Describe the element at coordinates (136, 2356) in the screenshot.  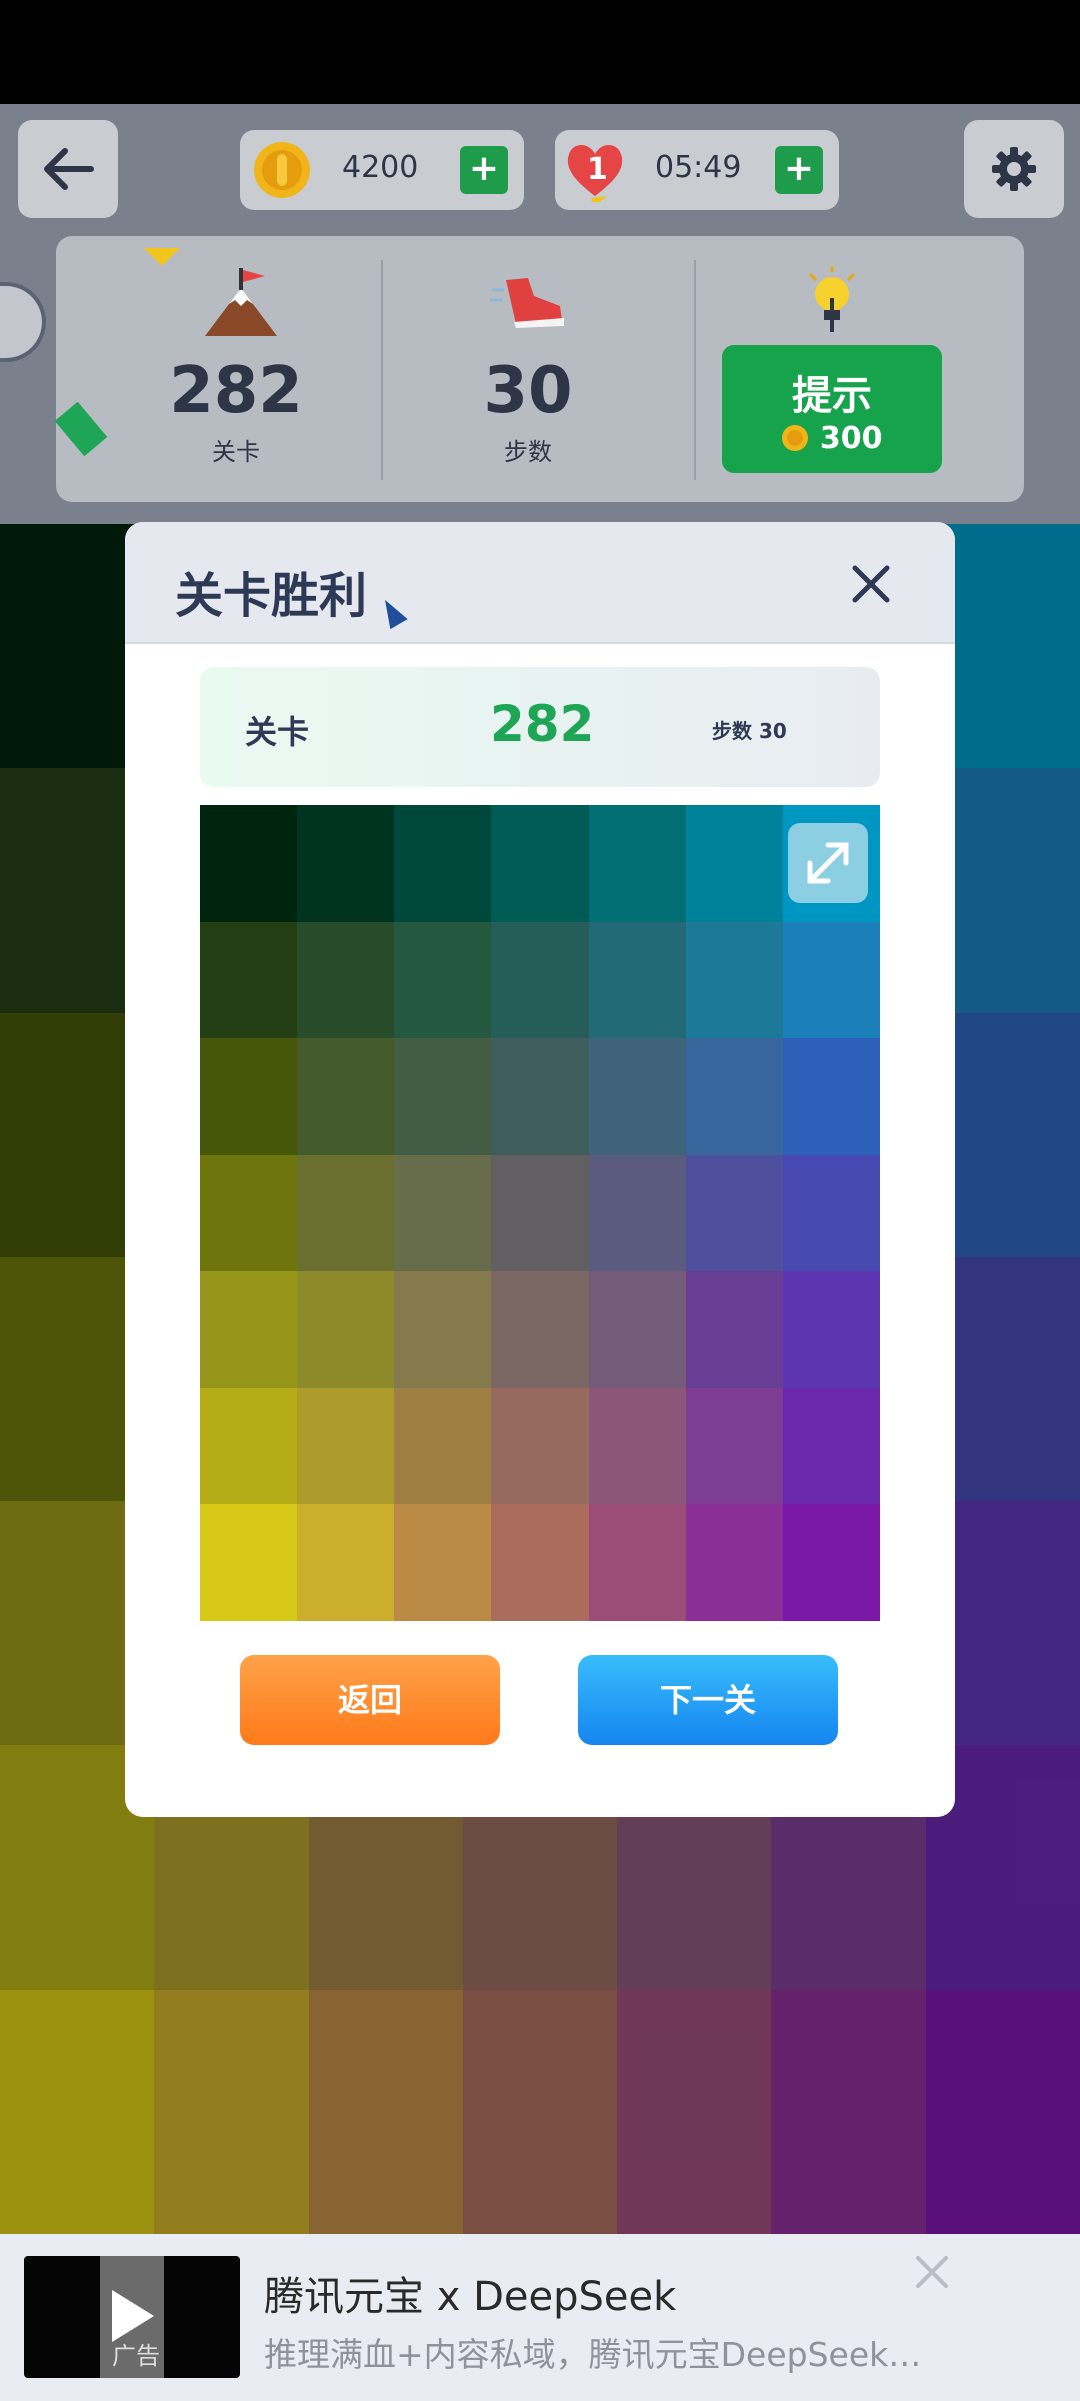
I see `ad-tag: 广告` at that location.